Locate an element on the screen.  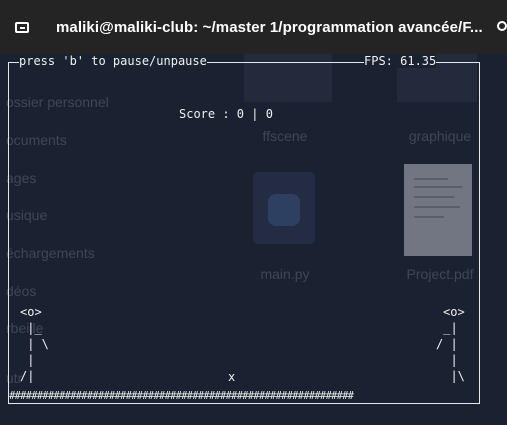
left-player-line: /| is located at coordinates (27, 376).